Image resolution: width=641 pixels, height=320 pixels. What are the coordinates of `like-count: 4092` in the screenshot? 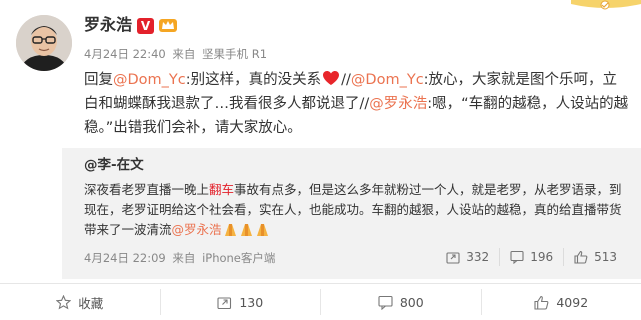 It's located at (572, 302).